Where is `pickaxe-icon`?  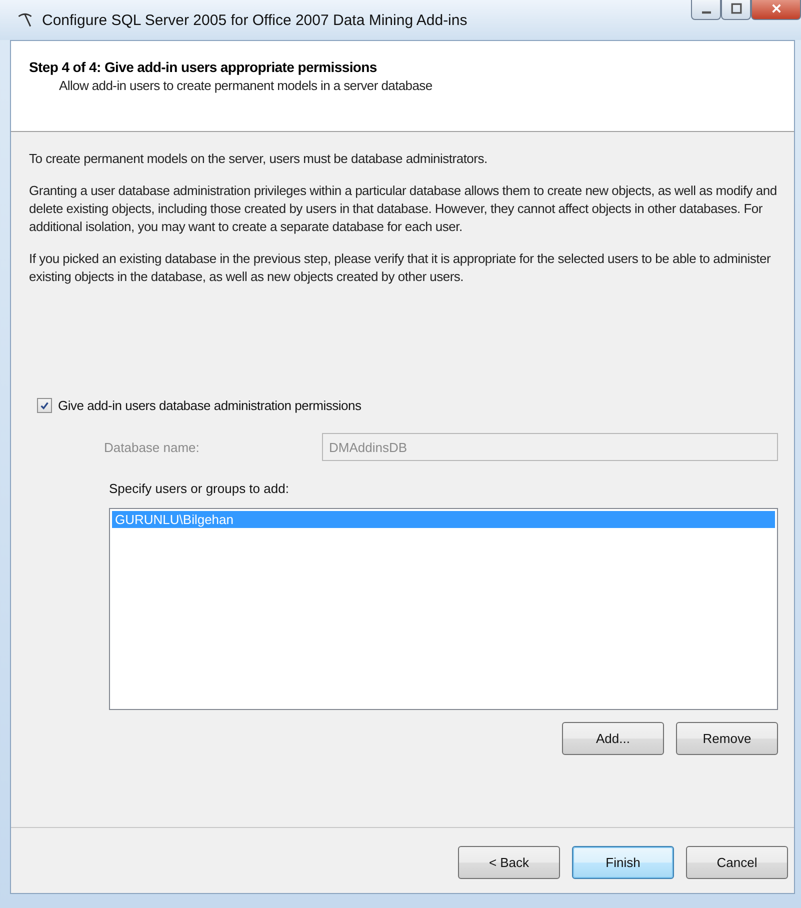
pickaxe-icon is located at coordinates (25, 20).